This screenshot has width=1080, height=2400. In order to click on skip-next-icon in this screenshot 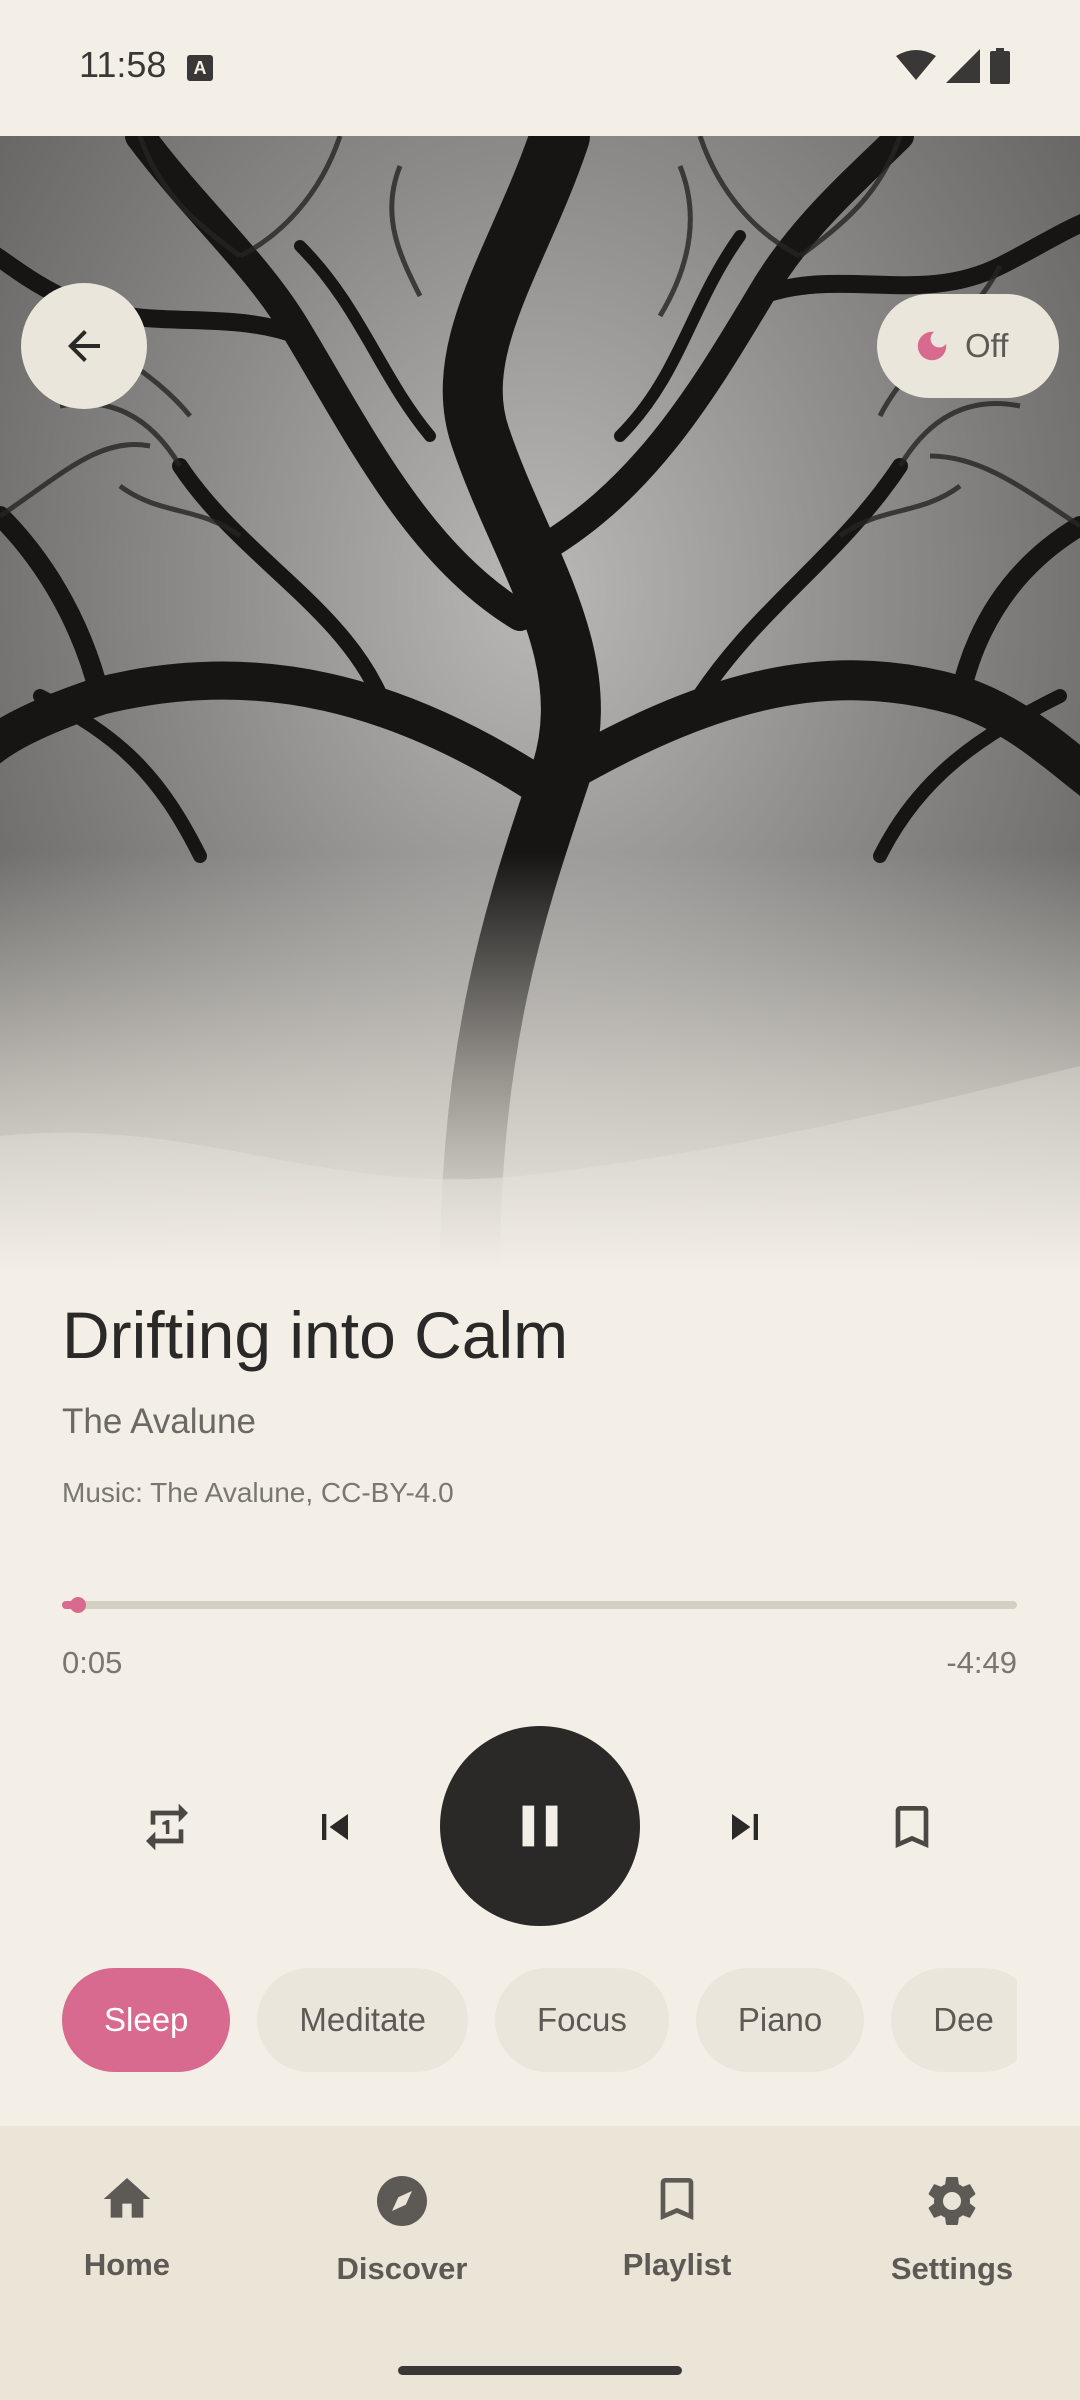, I will do `click(745, 1827)`.